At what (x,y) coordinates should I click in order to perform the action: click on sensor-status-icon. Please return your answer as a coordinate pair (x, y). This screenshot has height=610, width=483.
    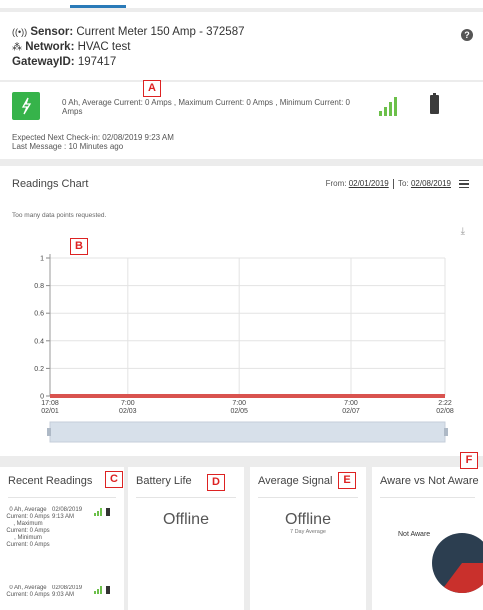
    Looking at the image, I should click on (26, 106).